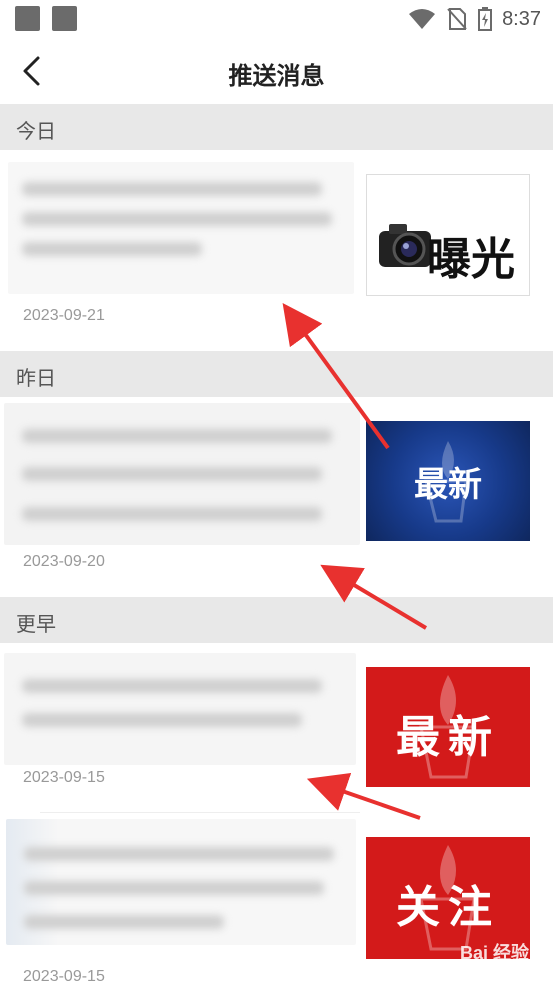 The height and width of the screenshot is (983, 553). Describe the element at coordinates (448, 907) in the screenshot. I see `thumbnail-label: 关注` at that location.